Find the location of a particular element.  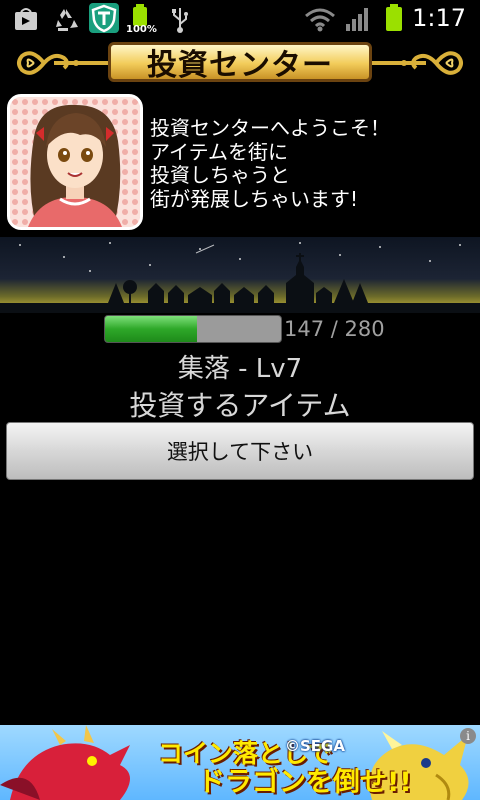

intro-line: 投資センターへようこそ！ is located at coordinates (270, 128).